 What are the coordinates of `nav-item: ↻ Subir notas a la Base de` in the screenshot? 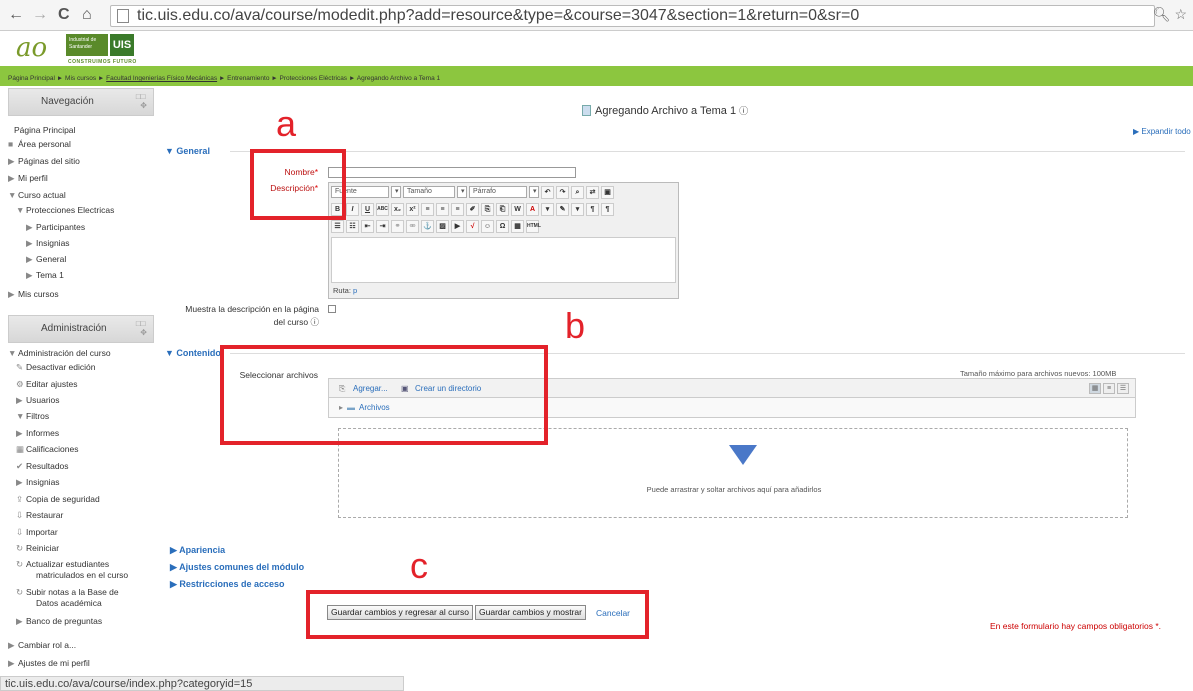 It's located at (67, 592).